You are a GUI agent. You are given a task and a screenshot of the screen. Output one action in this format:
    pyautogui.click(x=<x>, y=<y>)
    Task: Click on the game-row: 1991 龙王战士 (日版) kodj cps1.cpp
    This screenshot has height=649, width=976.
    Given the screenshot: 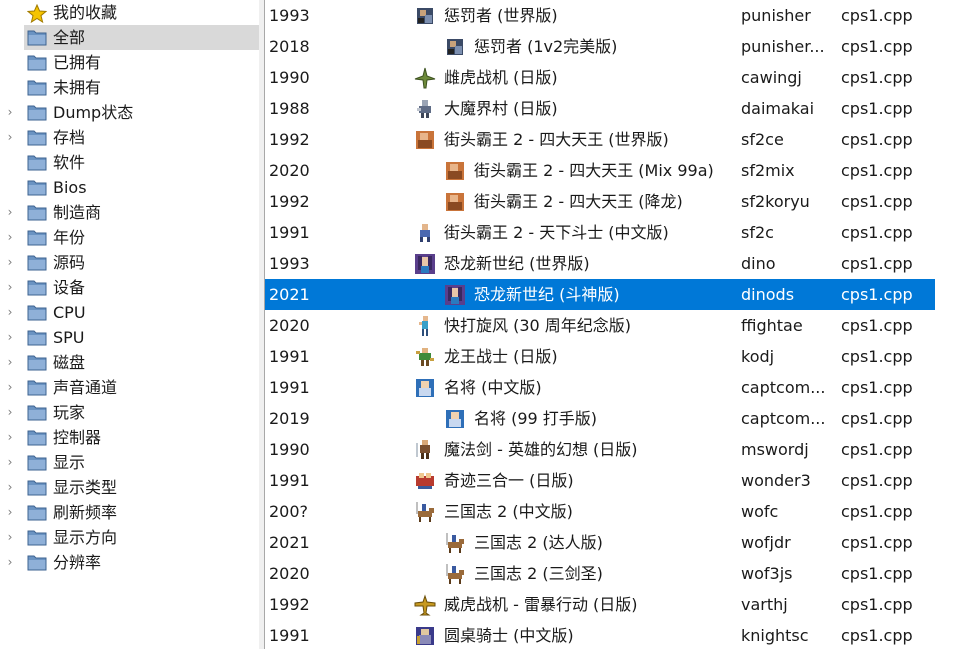 What is the action you would take?
    pyautogui.click(x=620, y=356)
    